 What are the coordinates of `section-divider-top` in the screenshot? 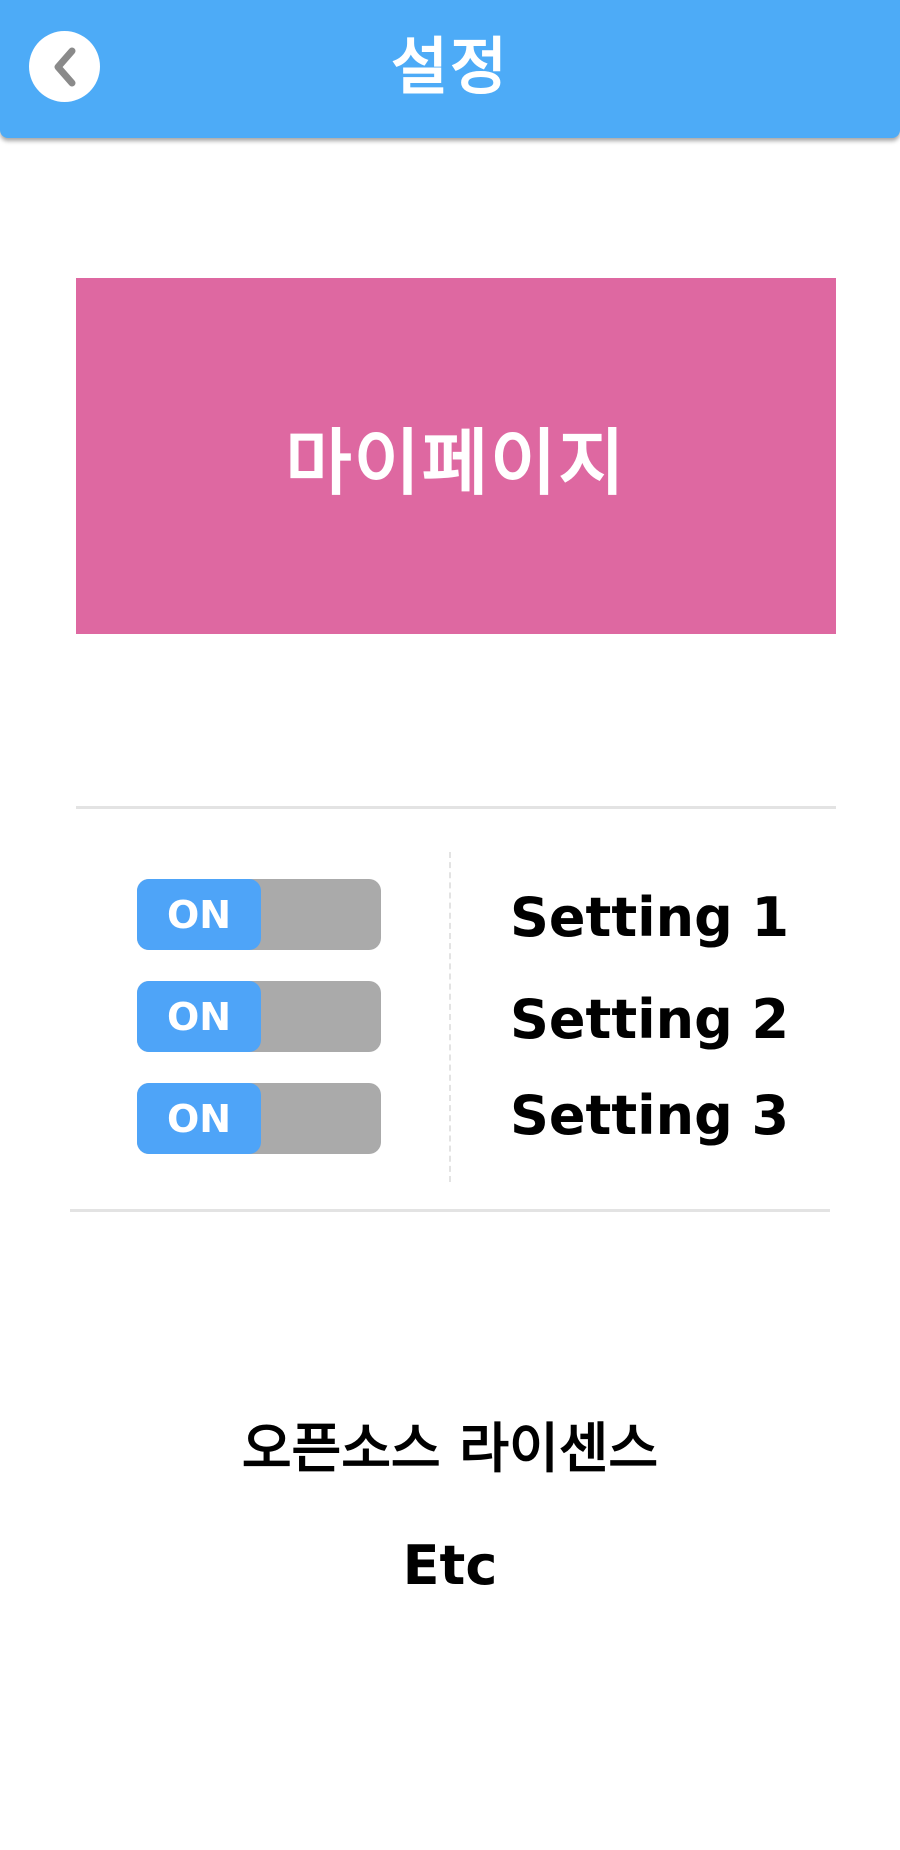 It's located at (456, 807).